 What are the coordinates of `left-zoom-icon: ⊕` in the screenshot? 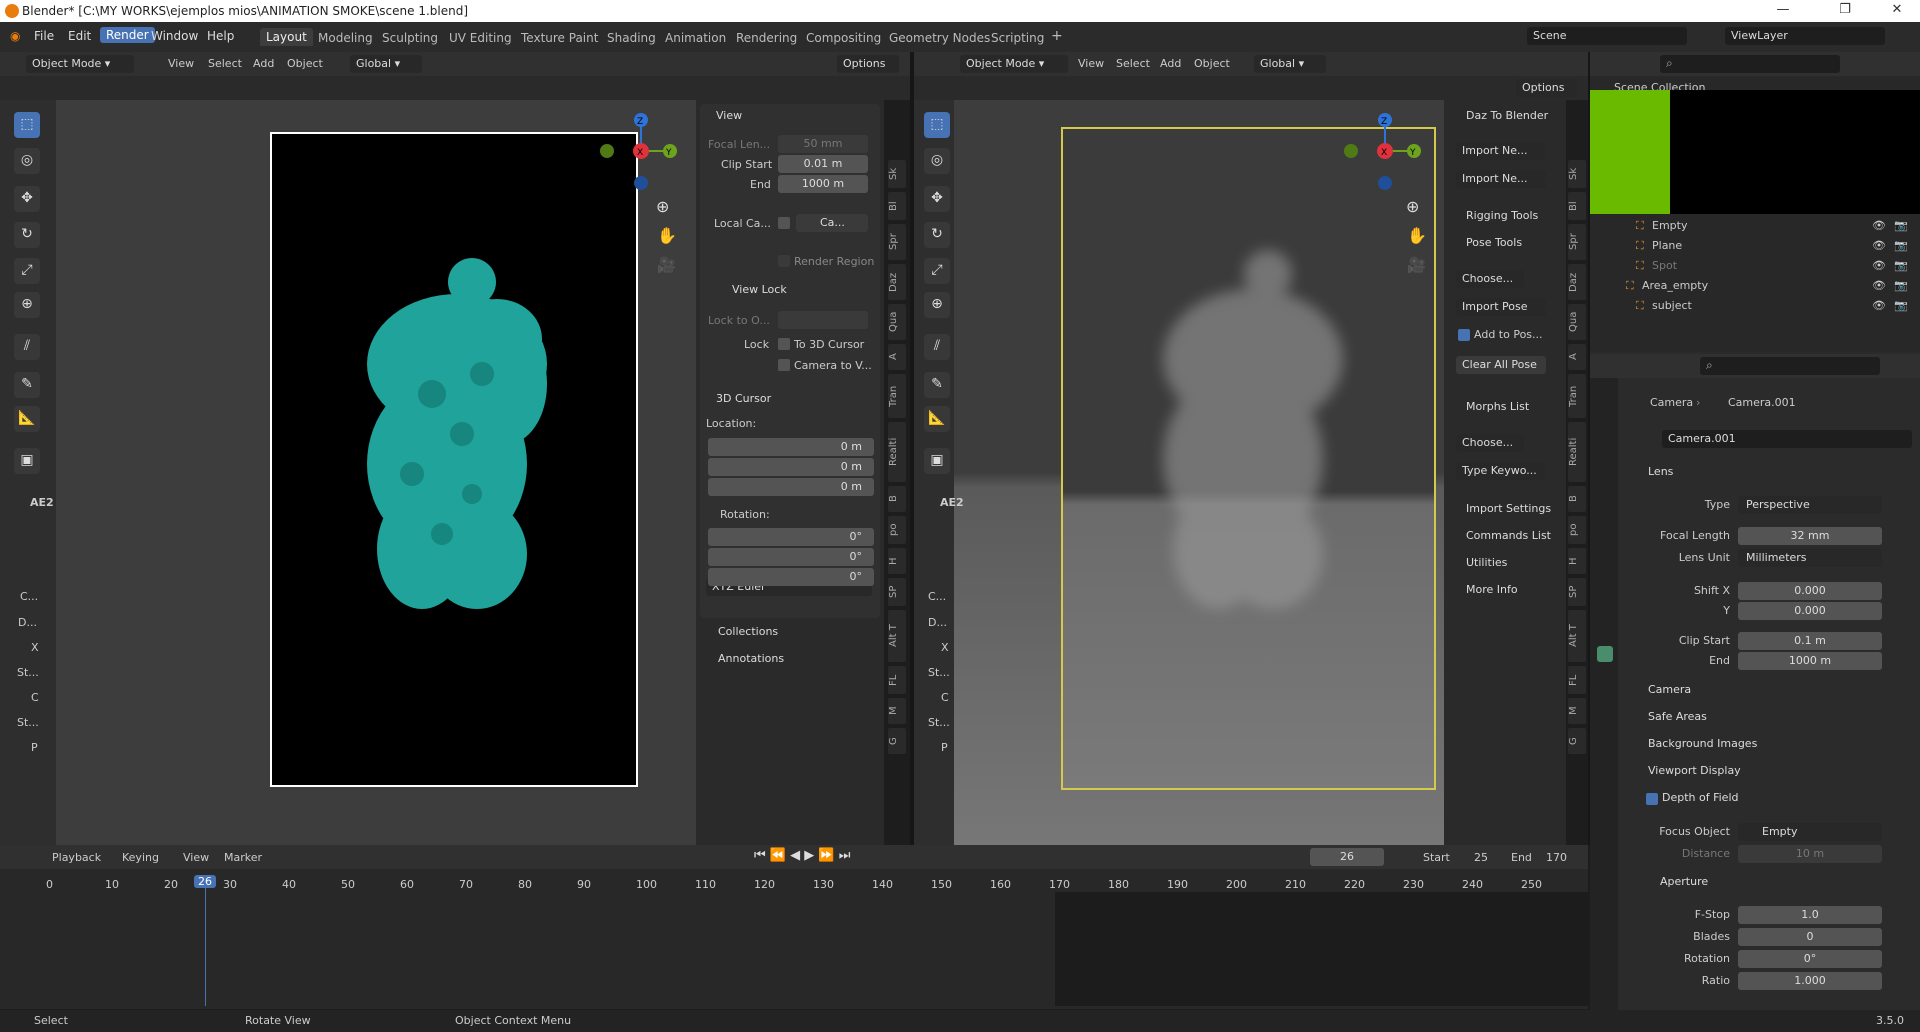 It's located at (662, 206).